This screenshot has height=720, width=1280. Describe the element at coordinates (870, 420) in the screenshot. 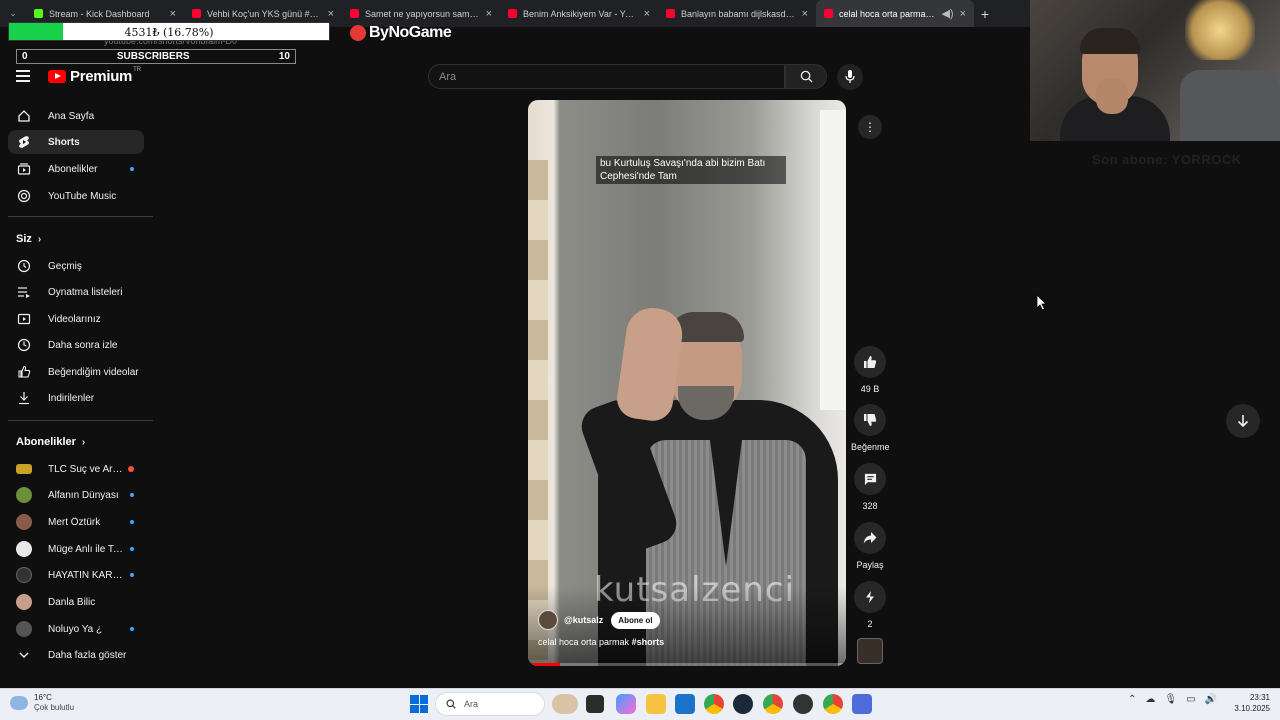

I see `dislike-button` at that location.